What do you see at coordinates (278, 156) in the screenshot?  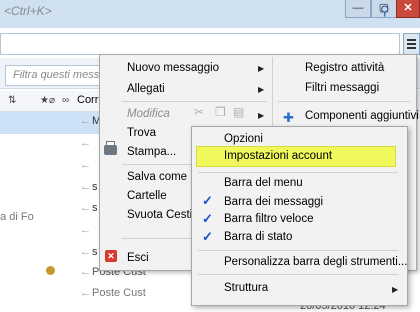 I see `menu-item-impostazioni-account-label: Impostazioni account` at bounding box center [278, 156].